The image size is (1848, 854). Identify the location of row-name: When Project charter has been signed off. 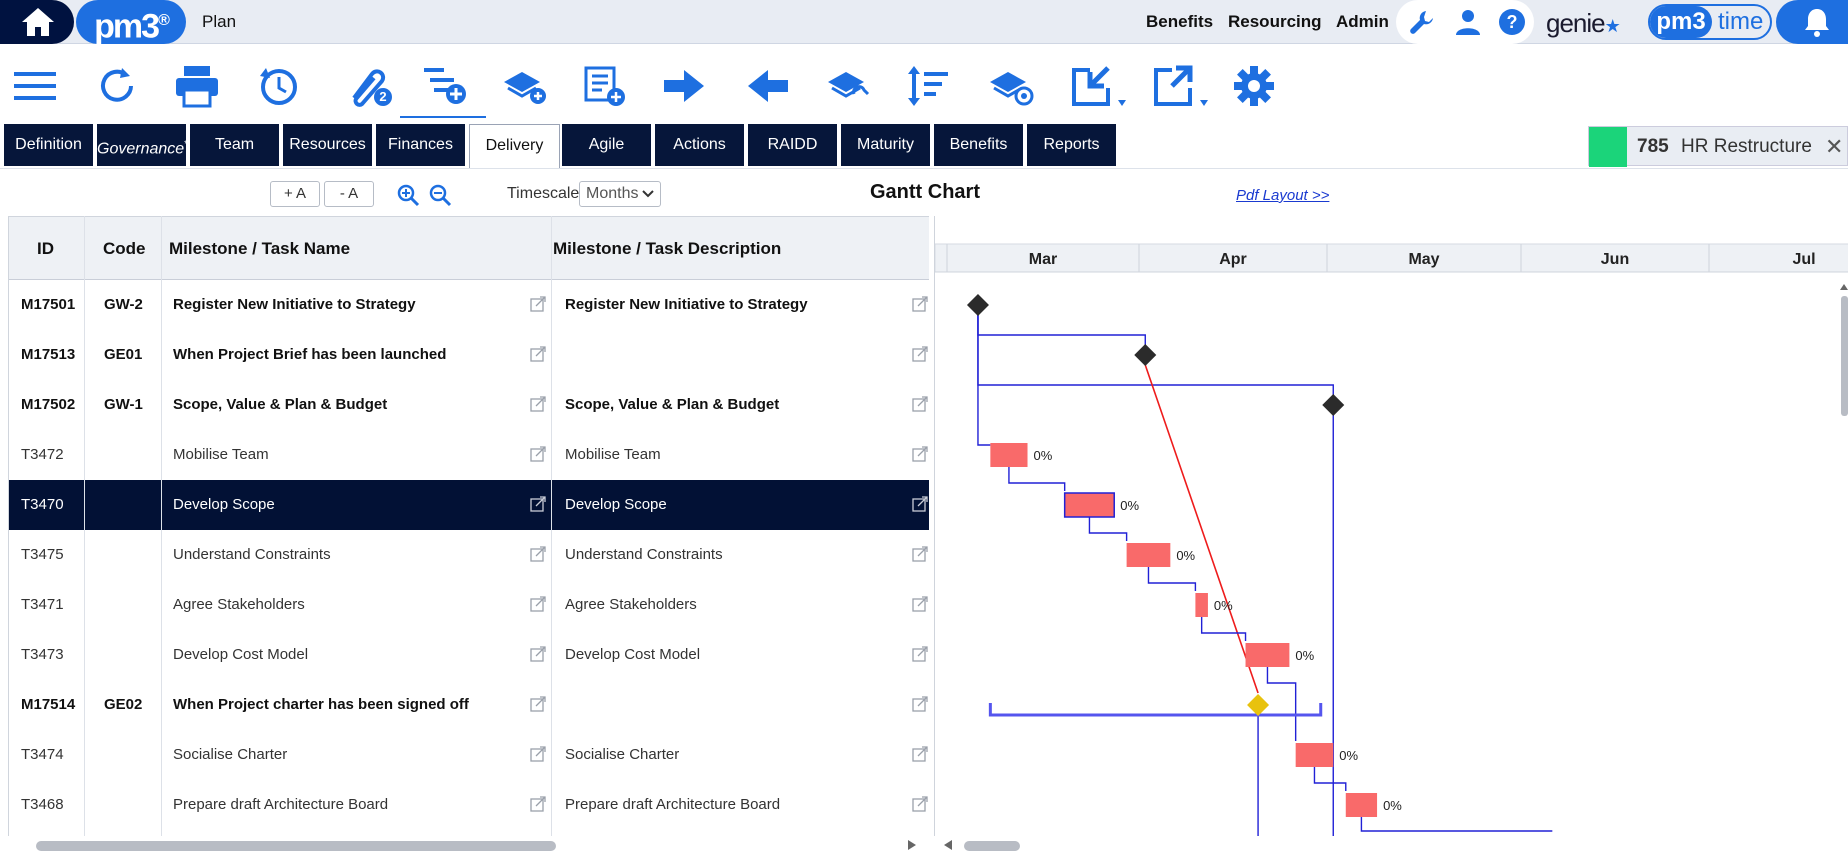
(321, 704).